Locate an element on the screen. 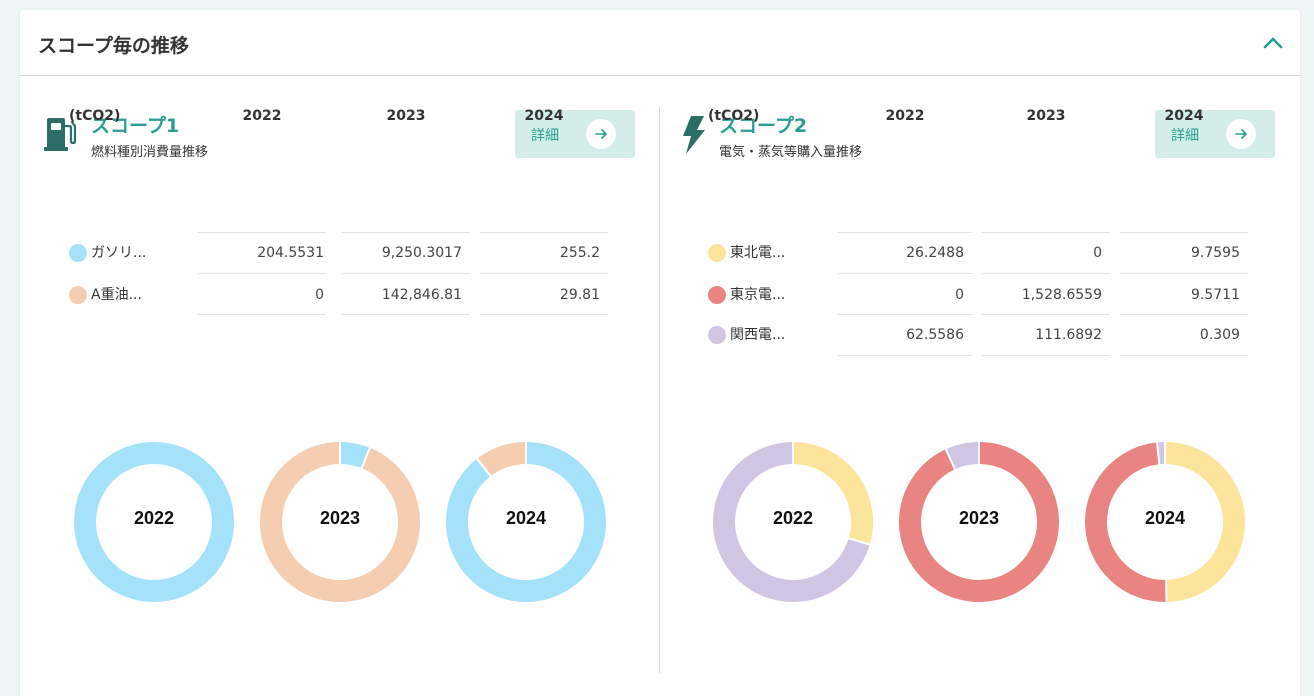 This screenshot has width=1314, height=696. table-cell: 9,250.3017 is located at coordinates (421, 253).